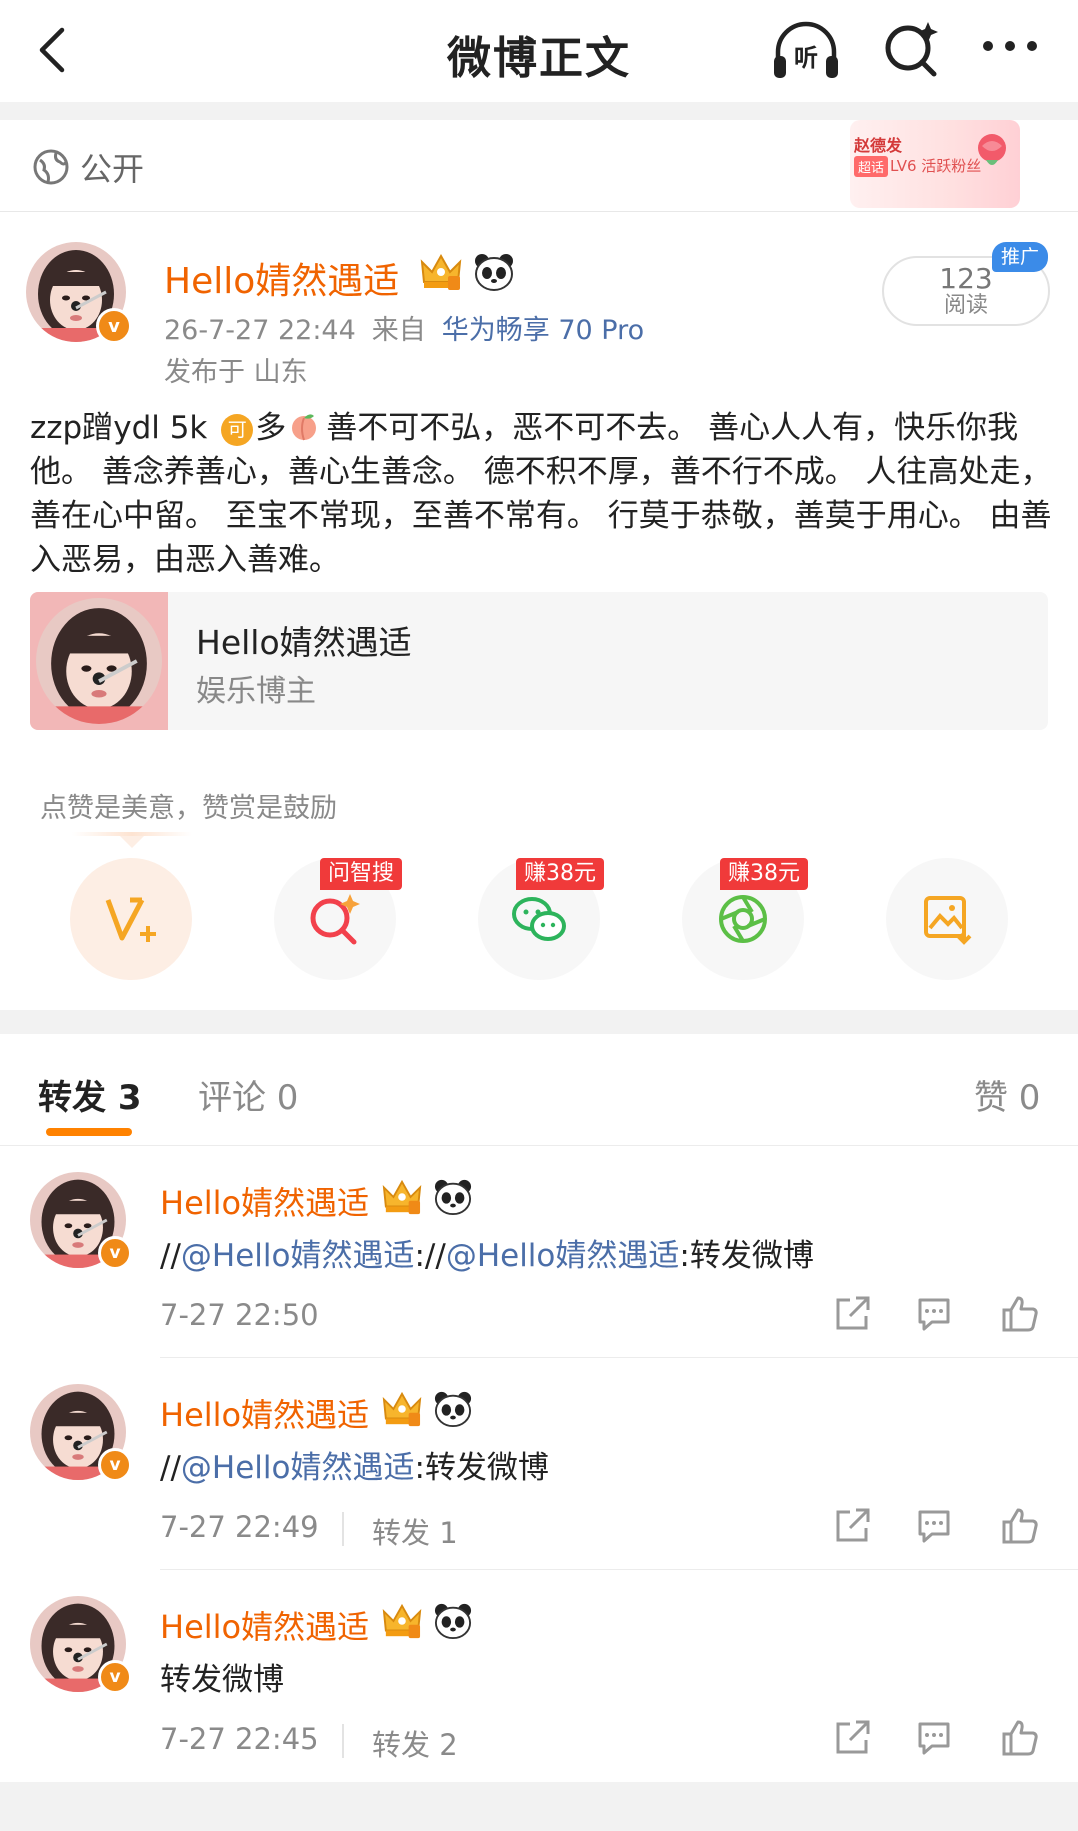 Image resolution: width=1078 pixels, height=1831 pixels. What do you see at coordinates (415, 1531) in the screenshot?
I see `repost-forward-count: 转发 1` at bounding box center [415, 1531].